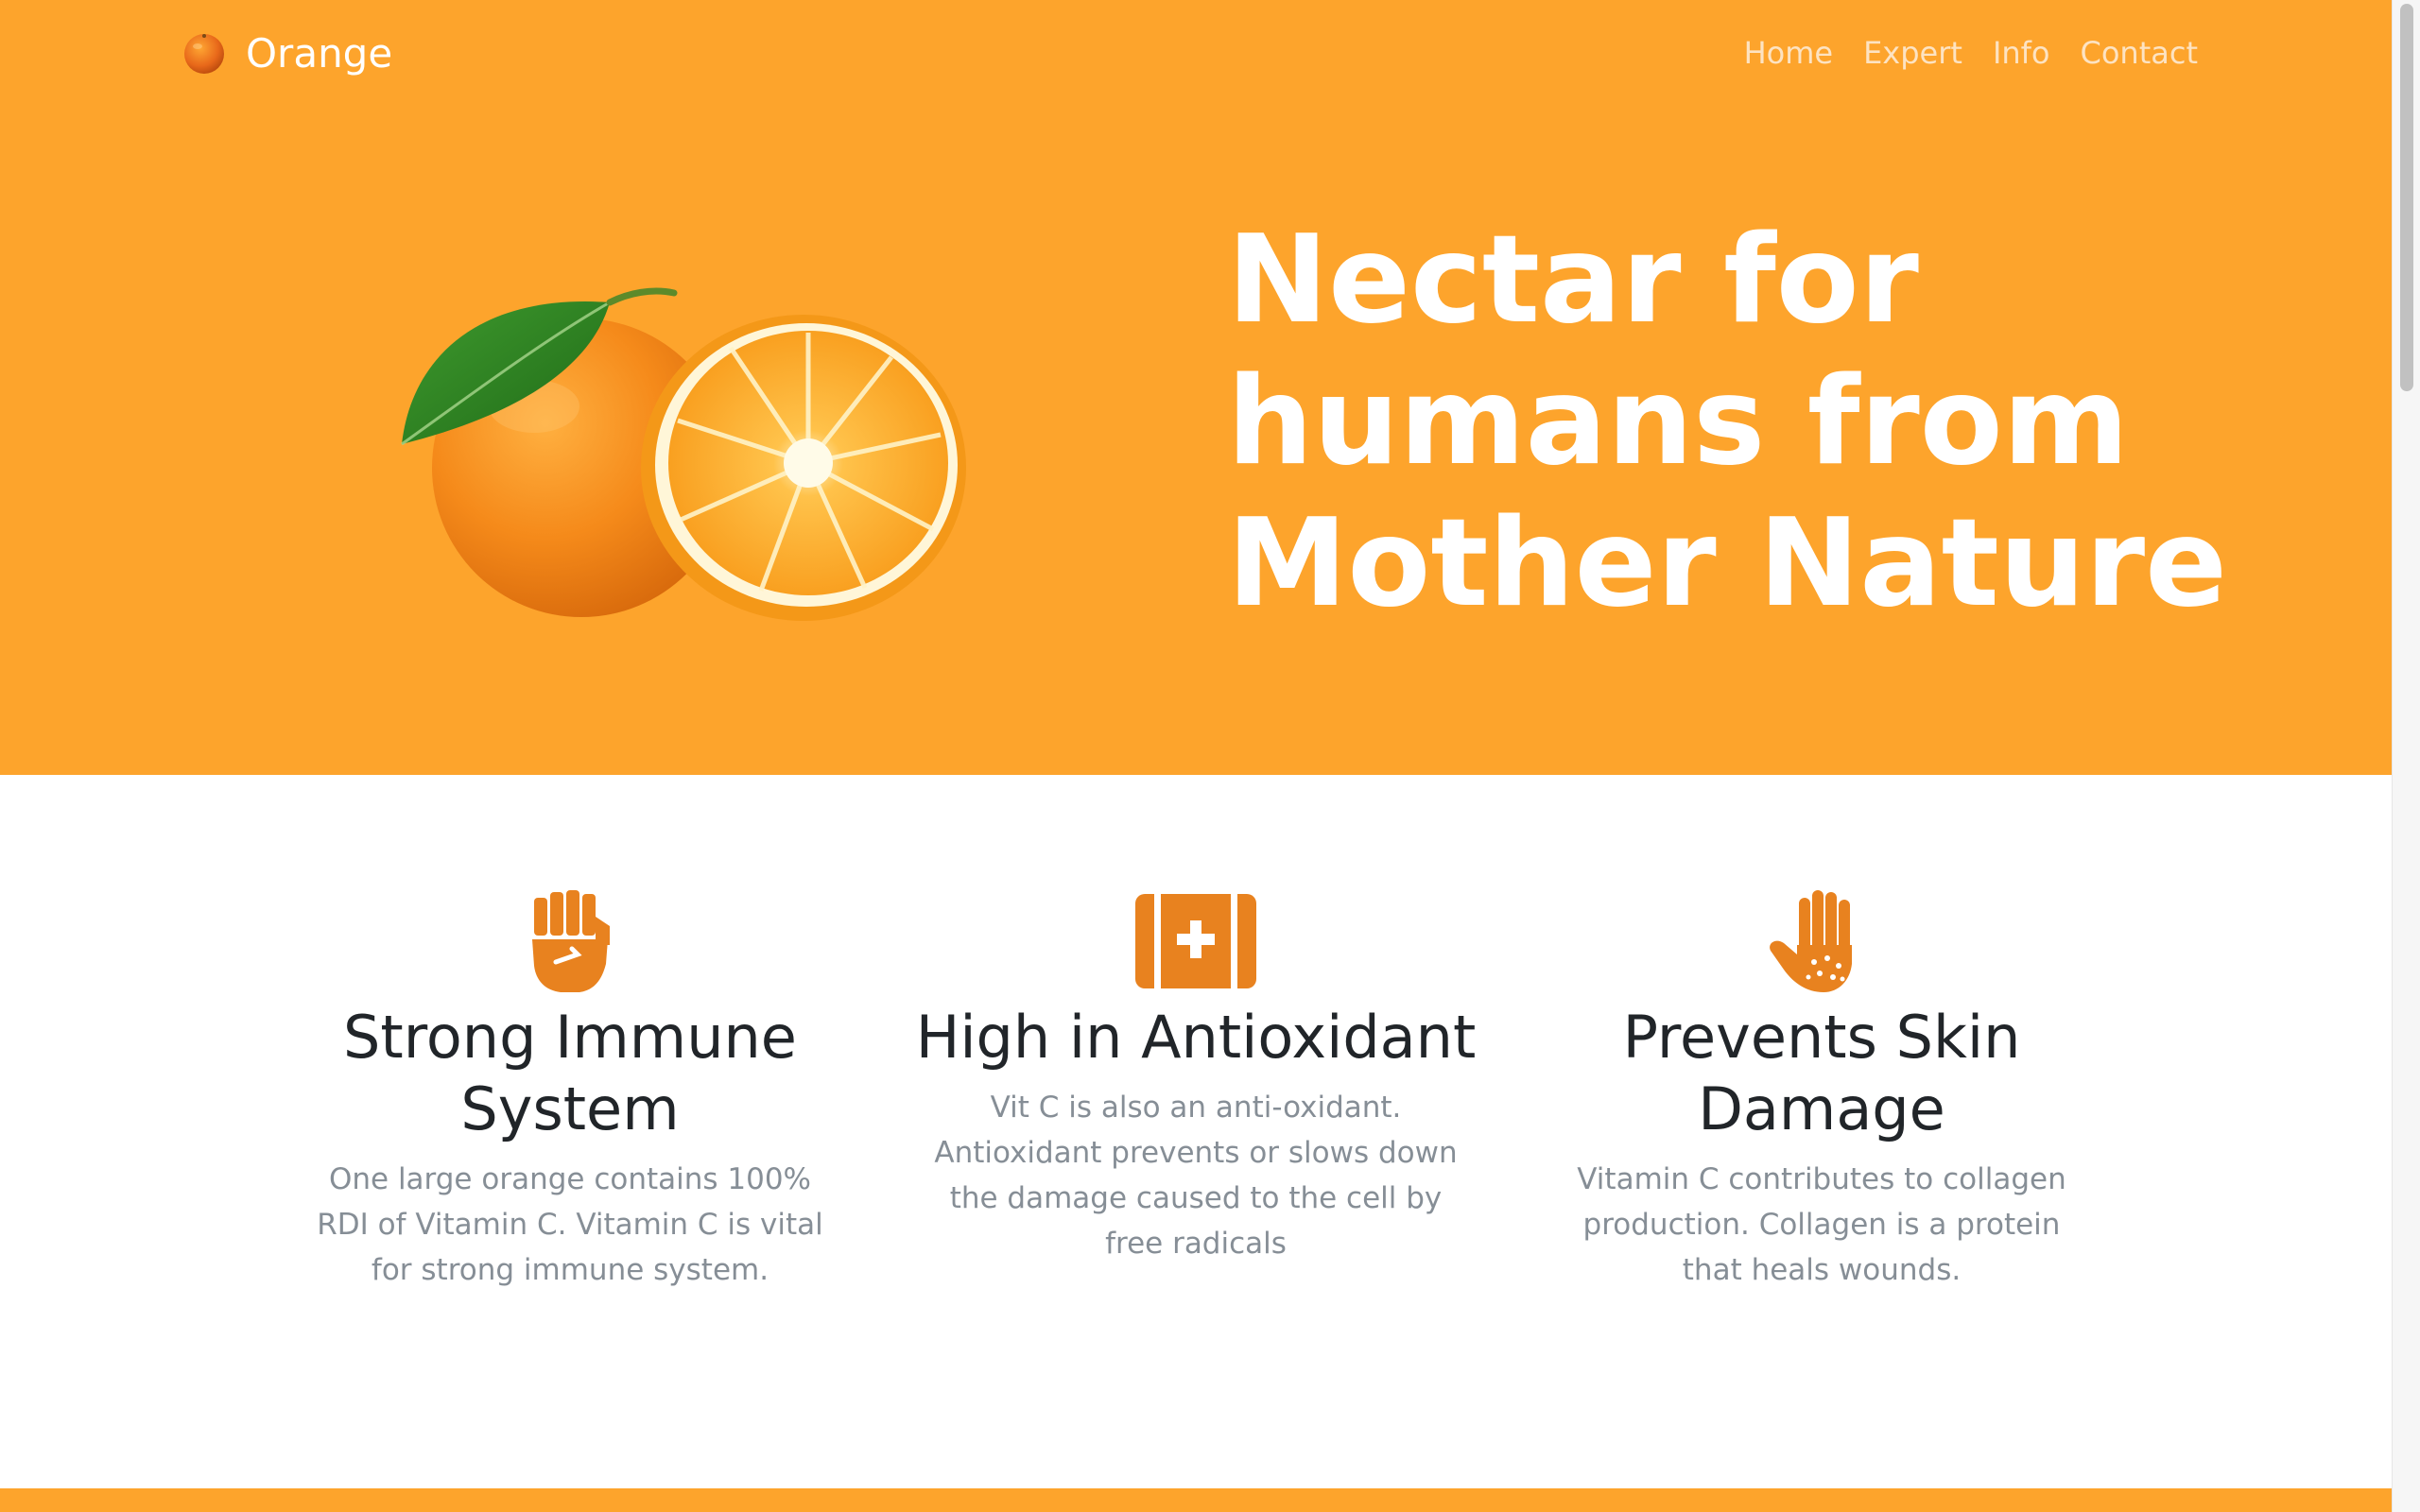  What do you see at coordinates (1811, 941) in the screenshot?
I see `allergy-hand-icon` at bounding box center [1811, 941].